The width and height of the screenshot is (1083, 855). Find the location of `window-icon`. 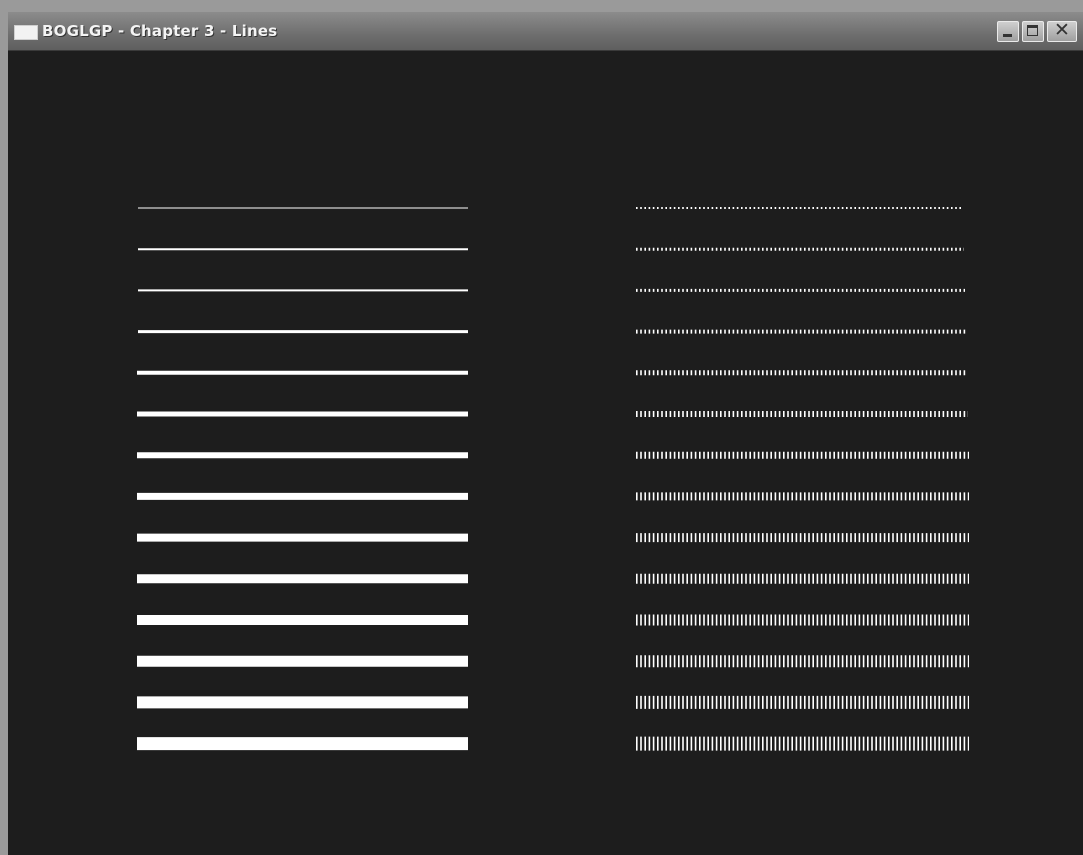

window-icon is located at coordinates (26, 32).